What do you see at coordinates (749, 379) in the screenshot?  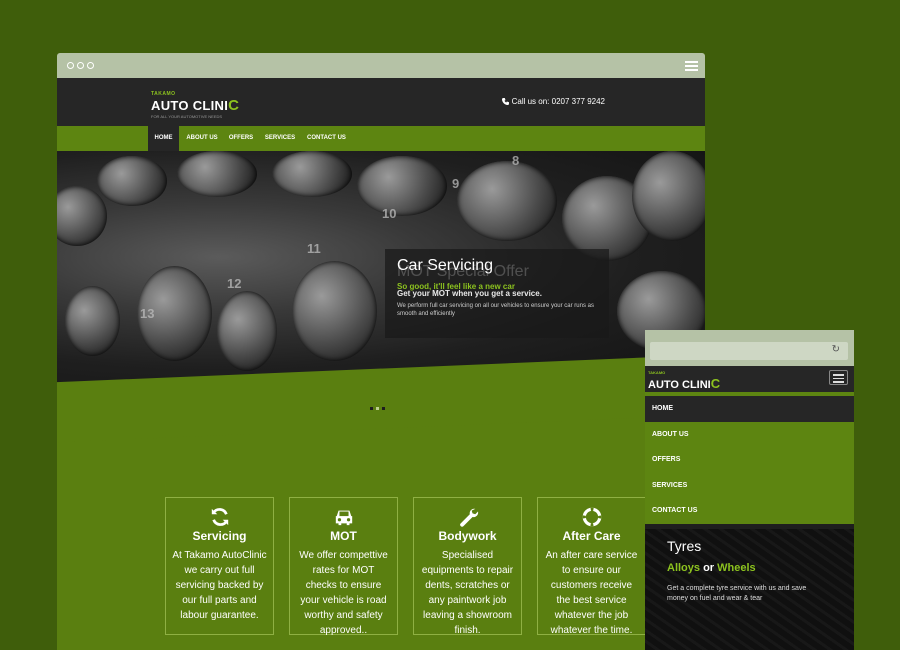 I see `mobile-header: TAKAMO AUTO CLINIC` at bounding box center [749, 379].